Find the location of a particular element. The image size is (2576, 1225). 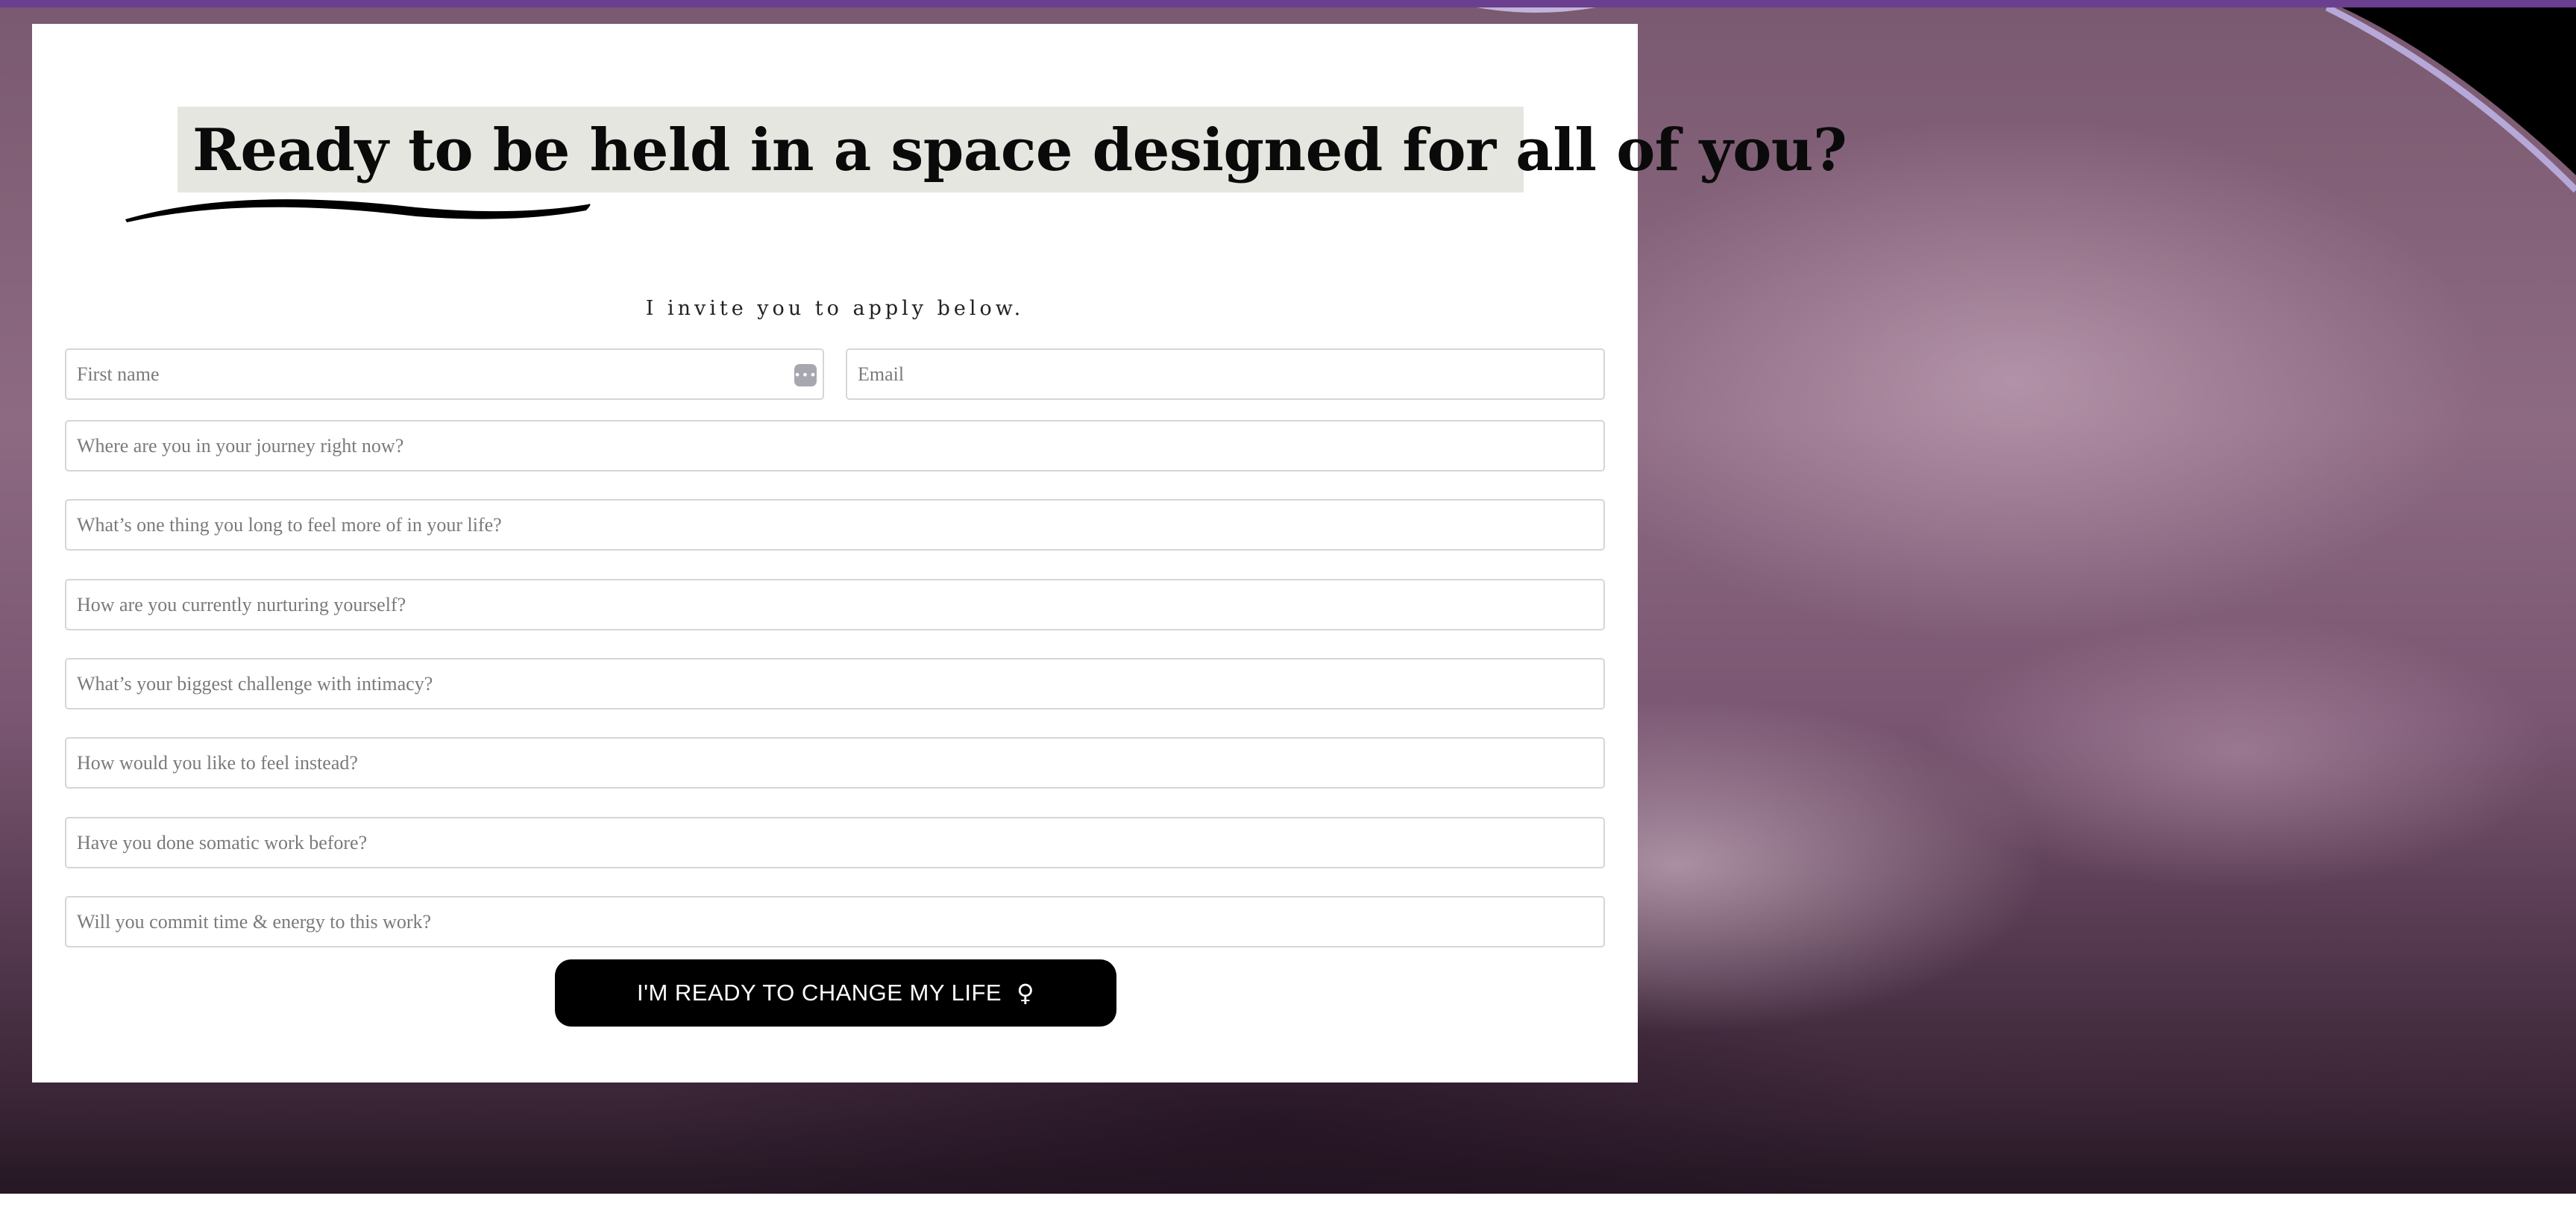

intimacy-challenge-field is located at coordinates (835, 683).